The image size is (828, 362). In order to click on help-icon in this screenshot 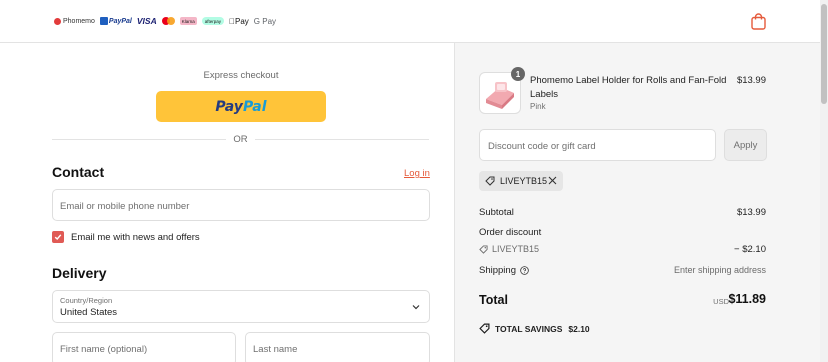, I will do `click(524, 270)`.